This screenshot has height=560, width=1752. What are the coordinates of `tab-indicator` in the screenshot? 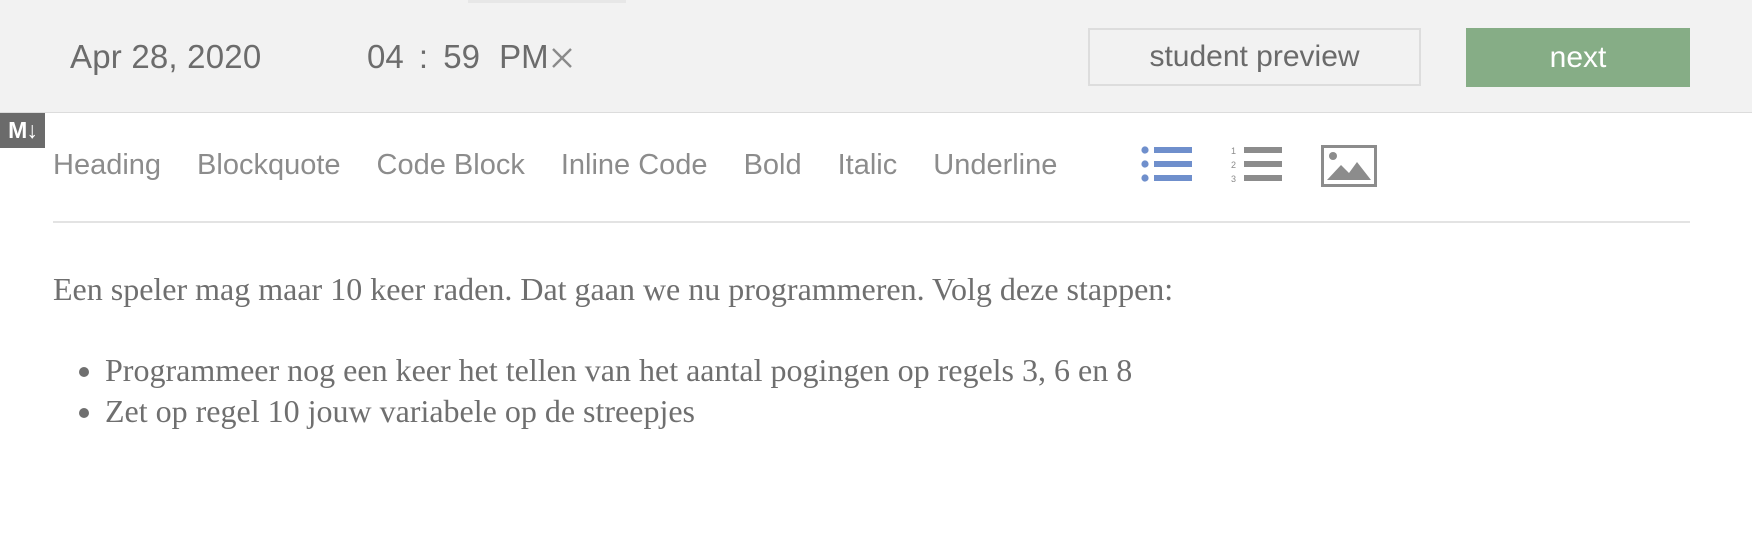 It's located at (547, 1).